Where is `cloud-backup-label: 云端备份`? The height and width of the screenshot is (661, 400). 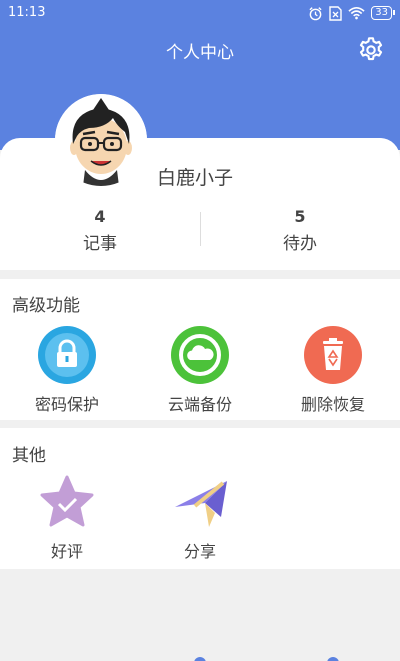
cloud-backup-label: 云端备份 is located at coordinates (199, 404).